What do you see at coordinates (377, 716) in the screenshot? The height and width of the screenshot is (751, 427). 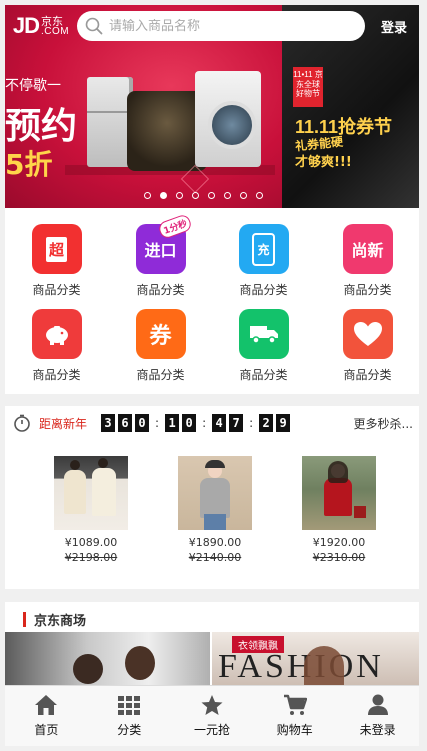 I see `tab-user: 未登录` at bounding box center [377, 716].